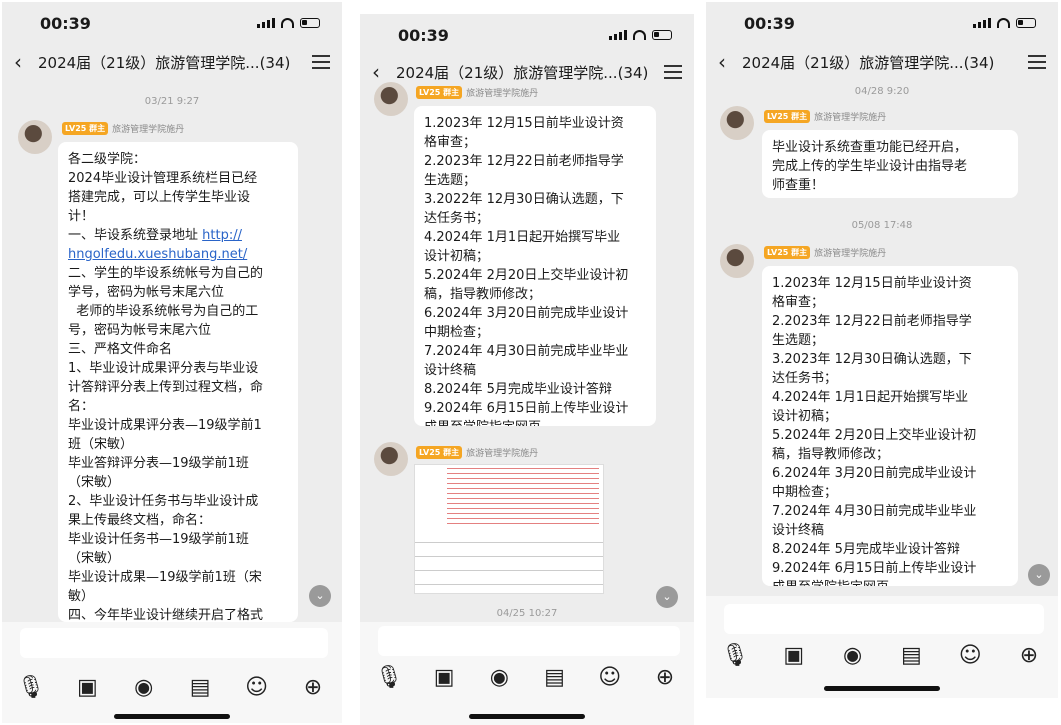  Describe the element at coordinates (159, 197) in the screenshot. I see `message-line: 搭建完成，可以上传学生毕业设` at that location.